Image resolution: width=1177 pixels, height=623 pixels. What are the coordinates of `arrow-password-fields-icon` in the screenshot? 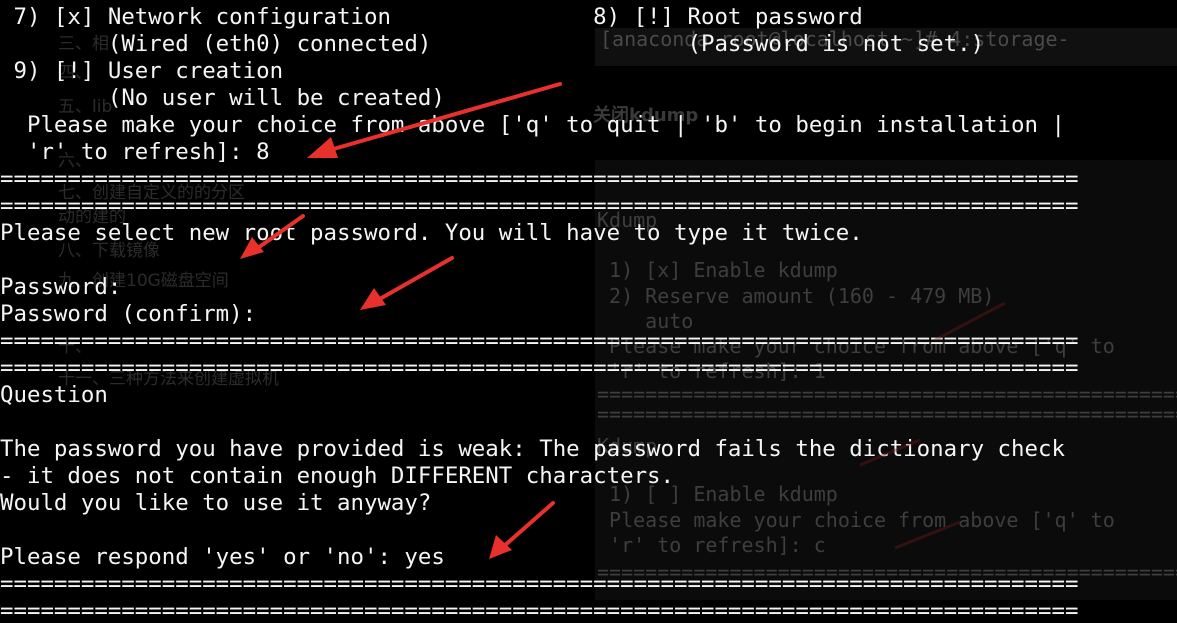 It's located at (407, 283).